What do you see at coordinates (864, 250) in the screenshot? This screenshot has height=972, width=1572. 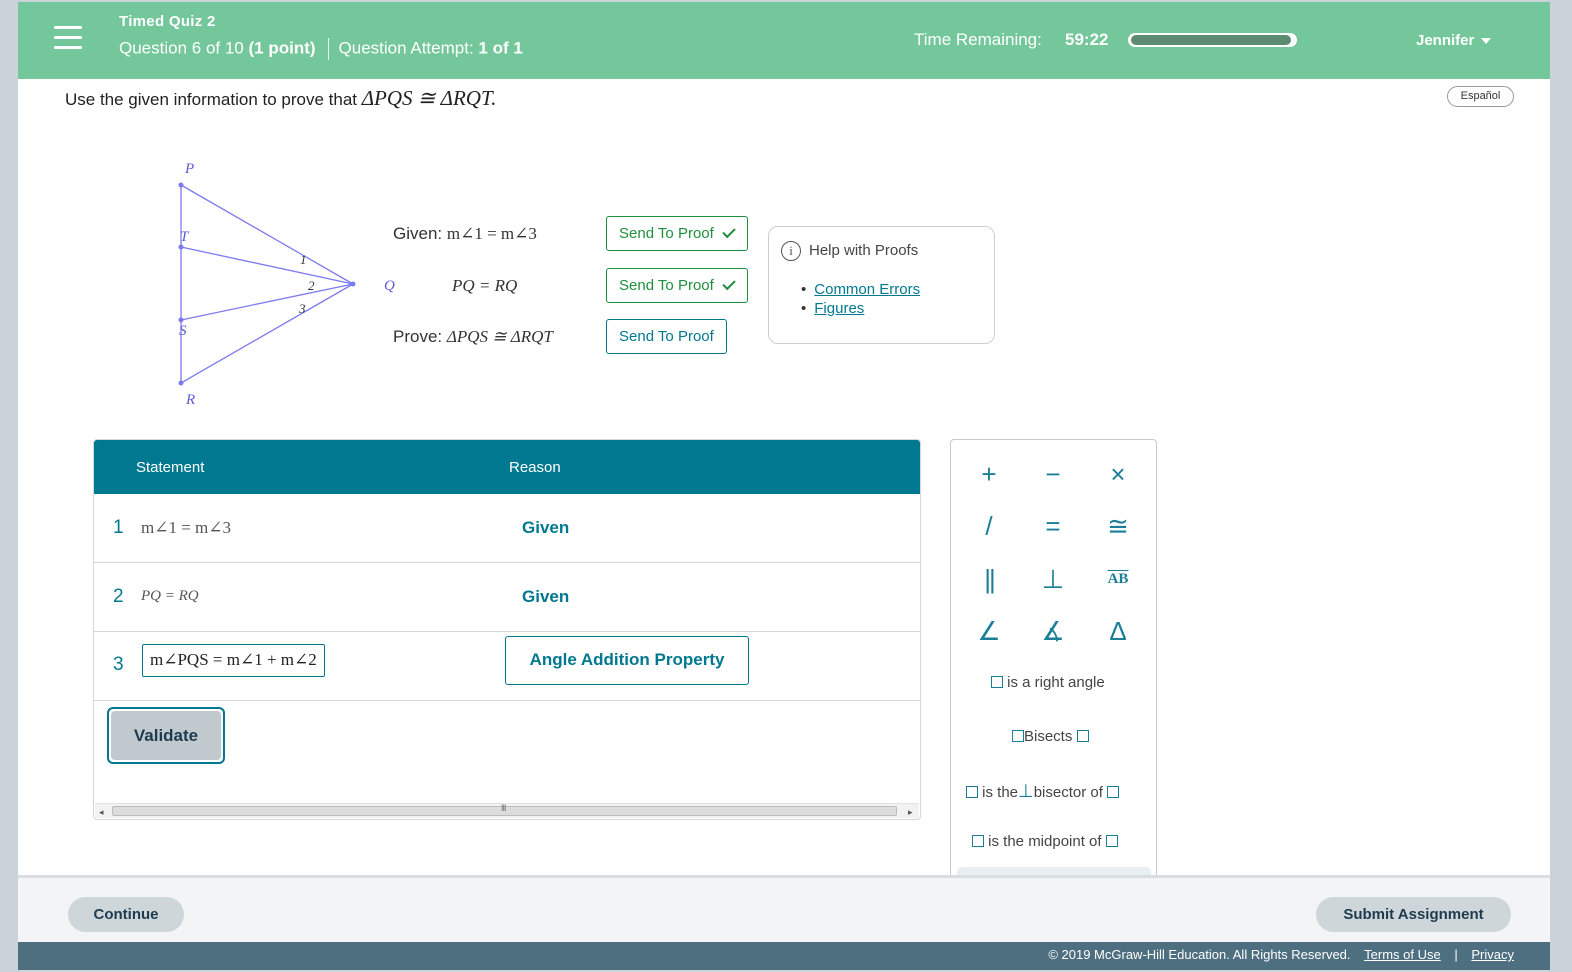 I see `help-title: Help with Proofs` at bounding box center [864, 250].